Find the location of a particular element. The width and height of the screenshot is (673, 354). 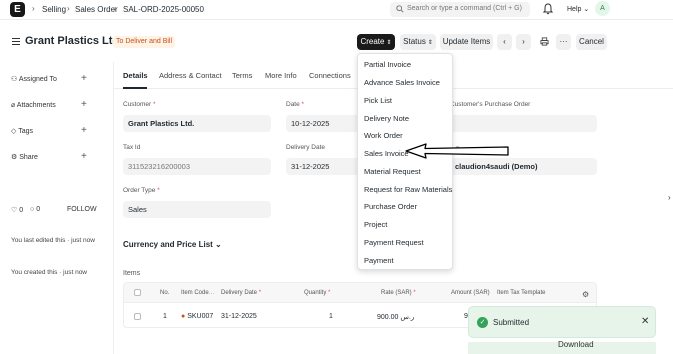

comment-count: ○ 0 is located at coordinates (35, 209).